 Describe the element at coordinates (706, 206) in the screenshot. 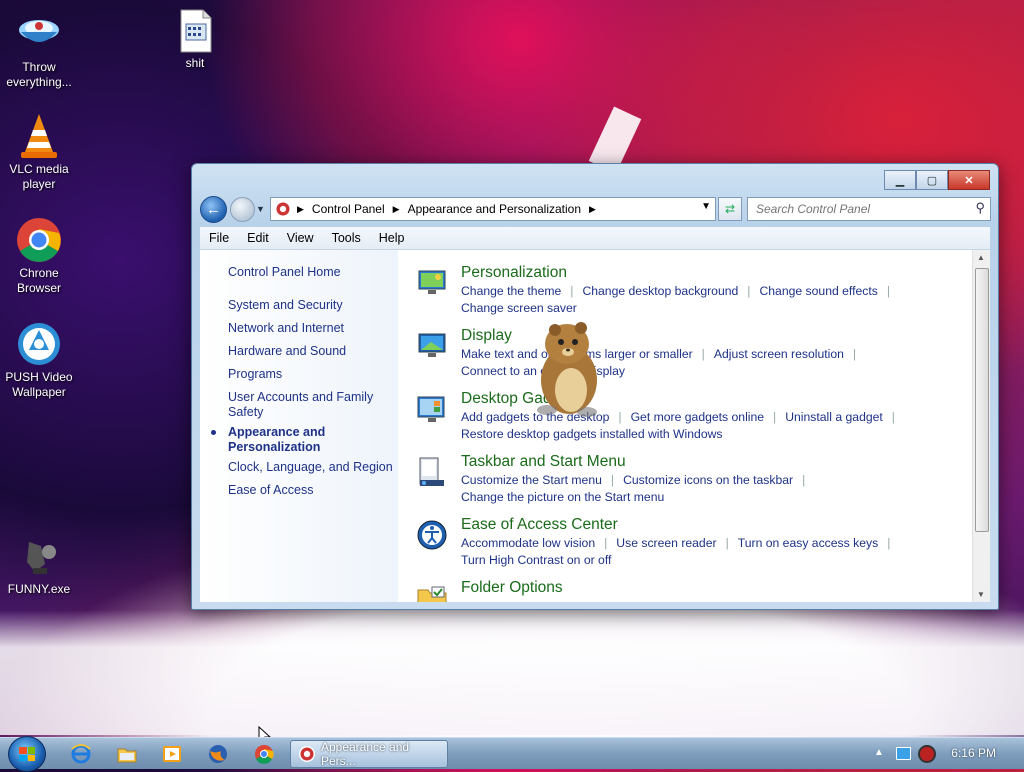

I see `chevron-down-icon: ▼` at that location.